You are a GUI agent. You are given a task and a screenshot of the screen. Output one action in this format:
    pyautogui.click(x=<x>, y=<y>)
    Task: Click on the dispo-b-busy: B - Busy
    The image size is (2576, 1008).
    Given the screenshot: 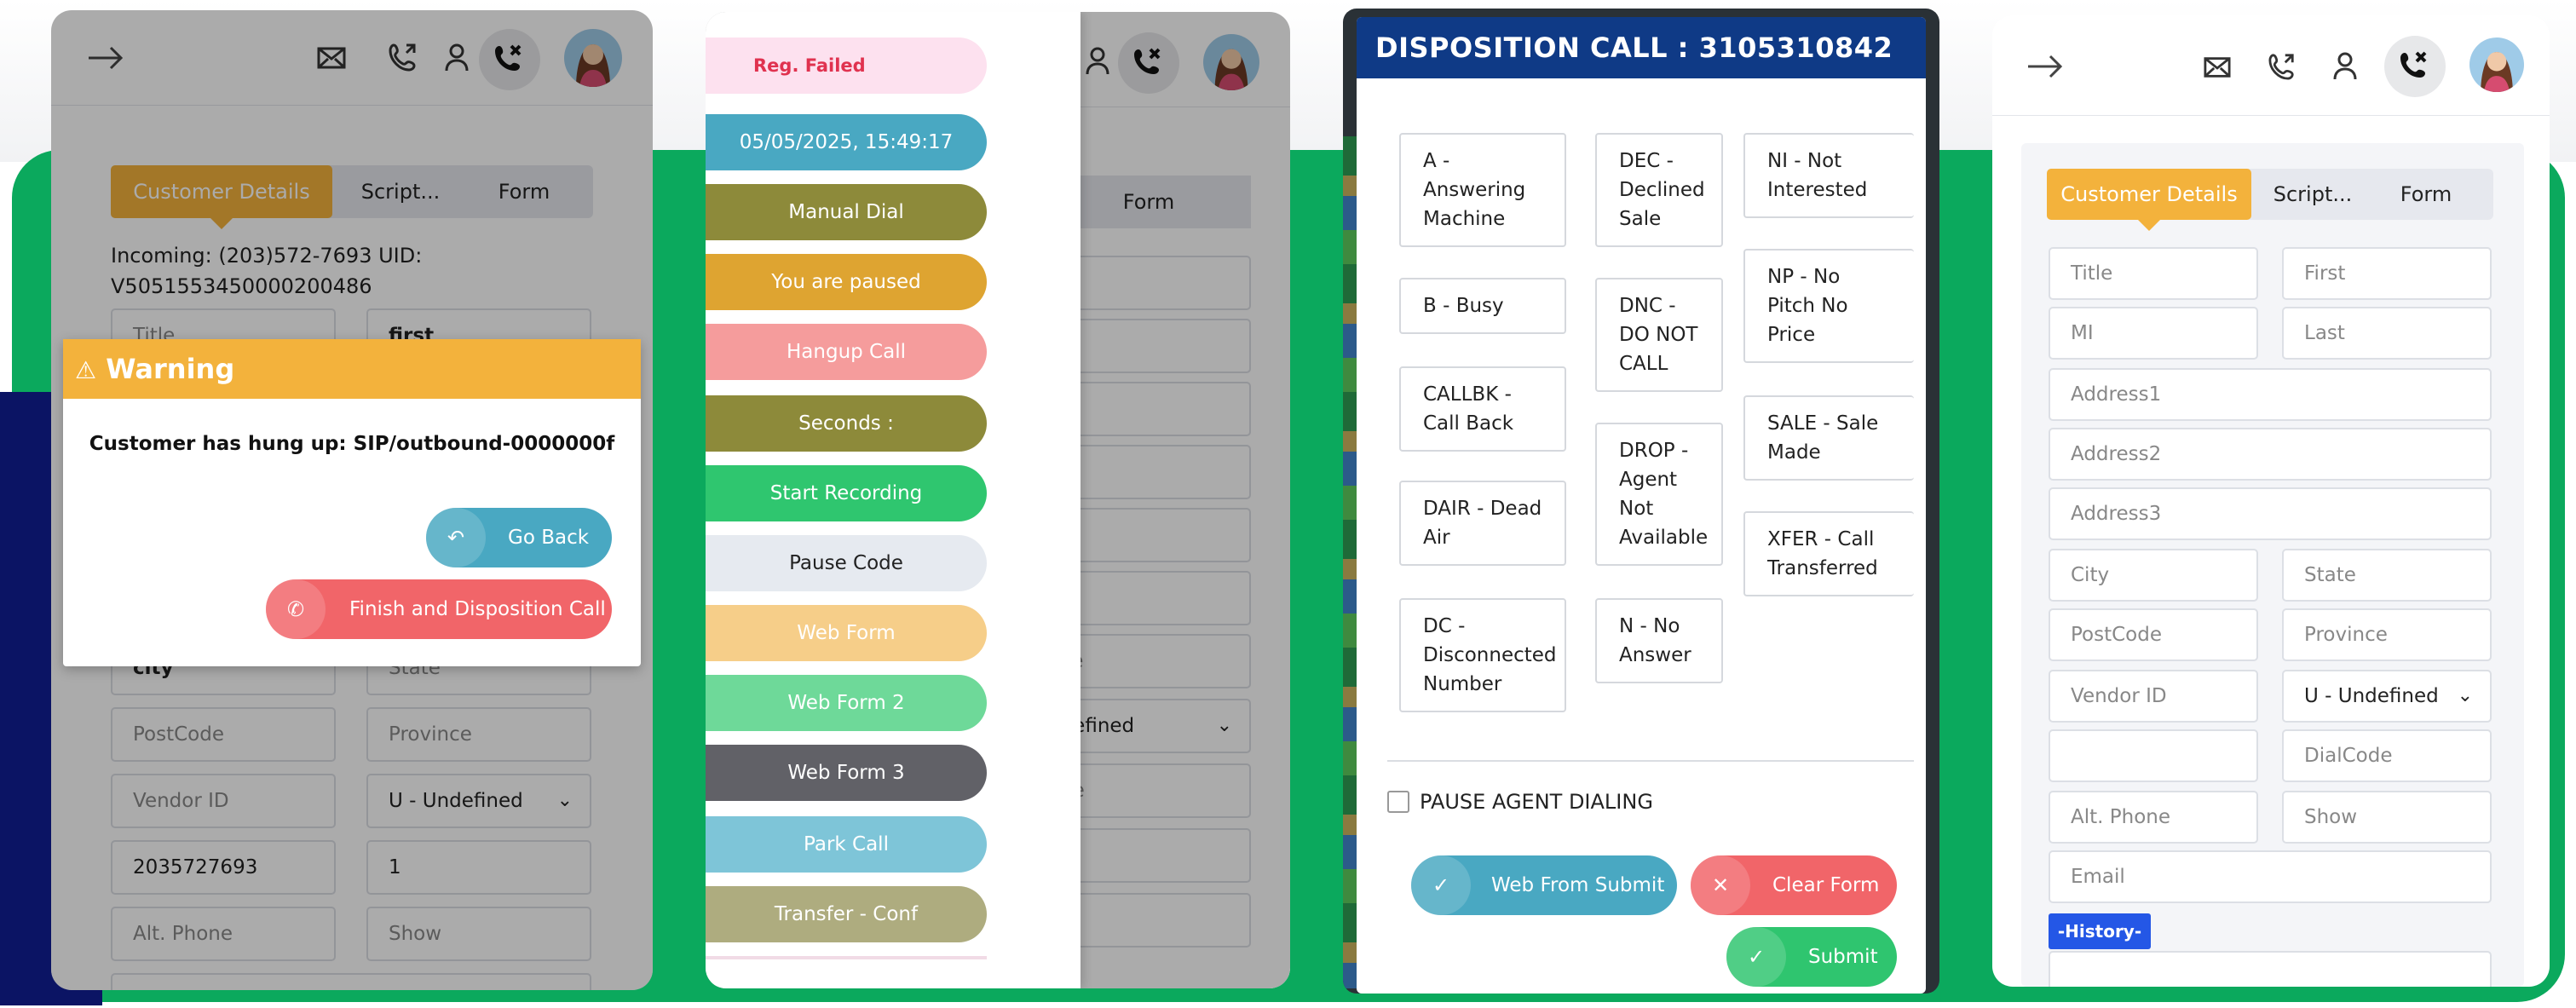 What is the action you would take?
    pyautogui.click(x=1482, y=306)
    